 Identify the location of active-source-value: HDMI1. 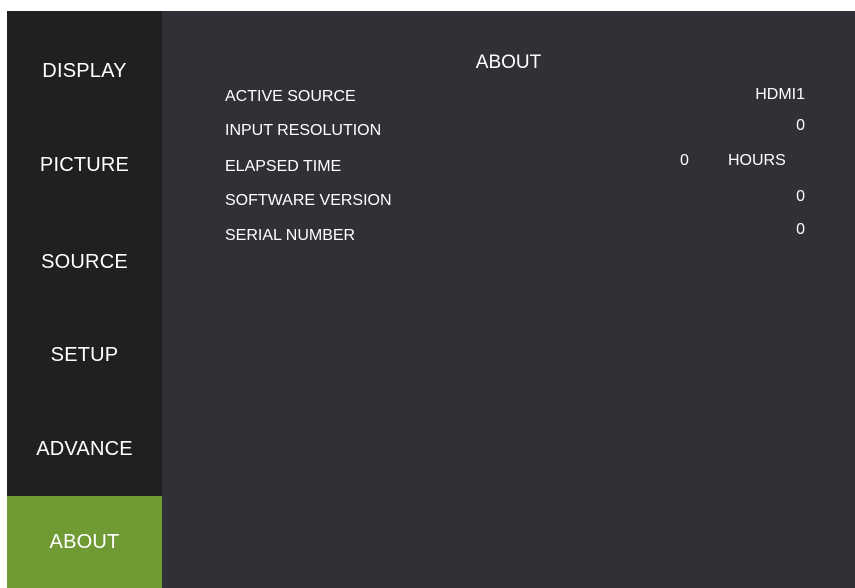
(780, 94).